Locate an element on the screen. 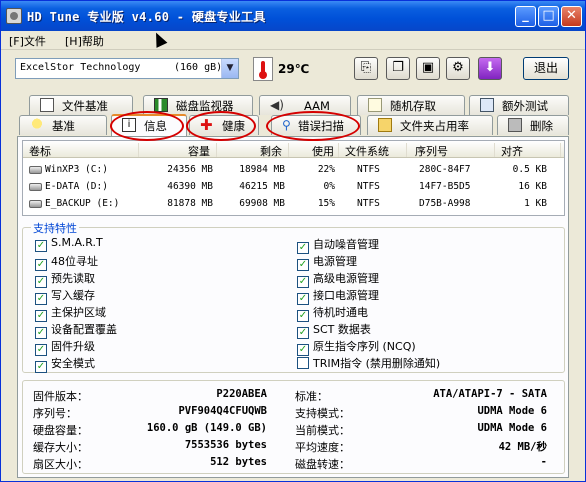 The image size is (586, 482). feature-label: 主保护区域 is located at coordinates (78, 312).